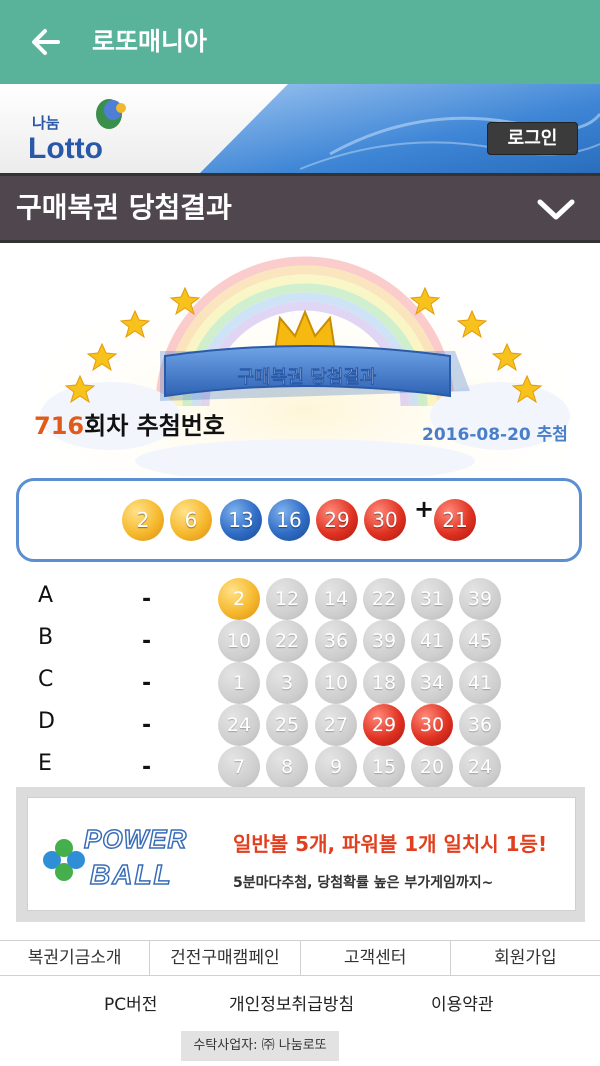 The width and height of the screenshot is (600, 1066). I want to click on ticket-ball: 27, so click(336, 725).